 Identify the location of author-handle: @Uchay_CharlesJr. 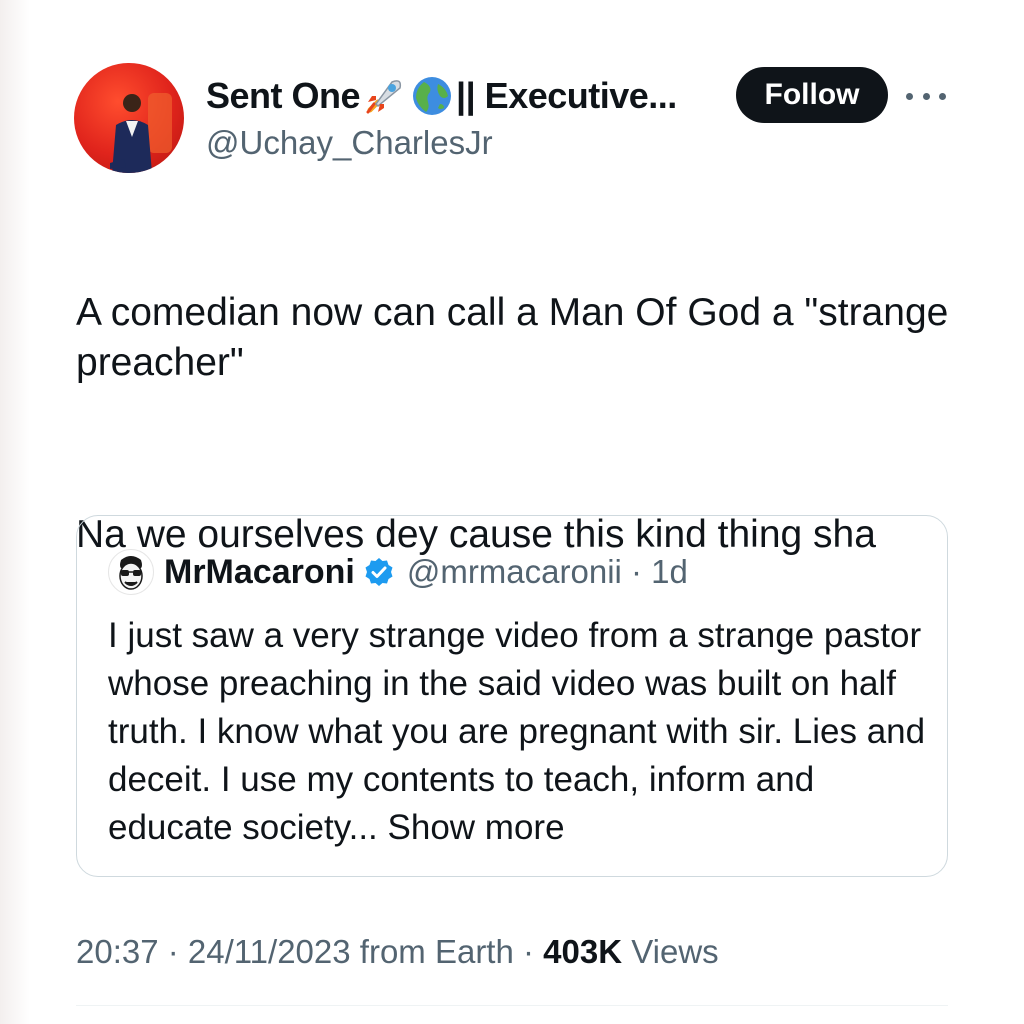
(349, 143).